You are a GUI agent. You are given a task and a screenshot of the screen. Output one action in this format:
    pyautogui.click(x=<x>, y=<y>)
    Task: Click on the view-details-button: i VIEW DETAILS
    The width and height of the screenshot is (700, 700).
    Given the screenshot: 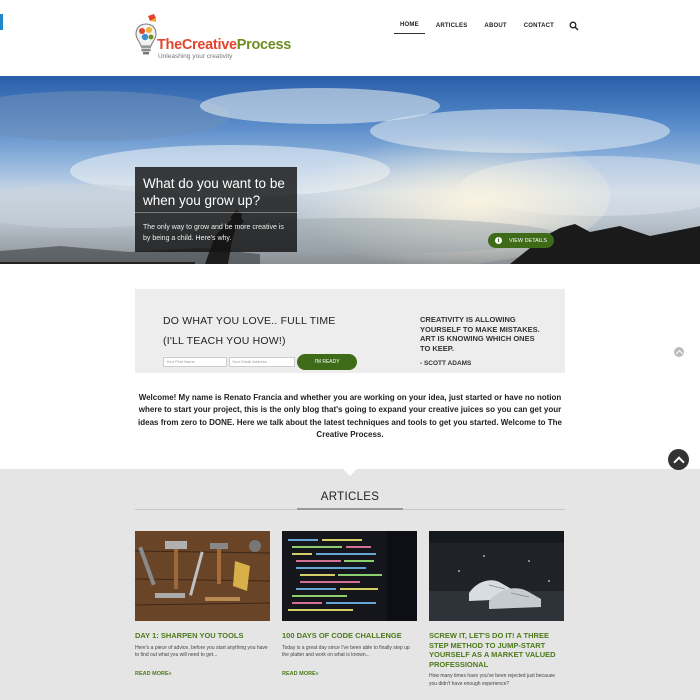 What is the action you would take?
    pyautogui.click(x=521, y=240)
    